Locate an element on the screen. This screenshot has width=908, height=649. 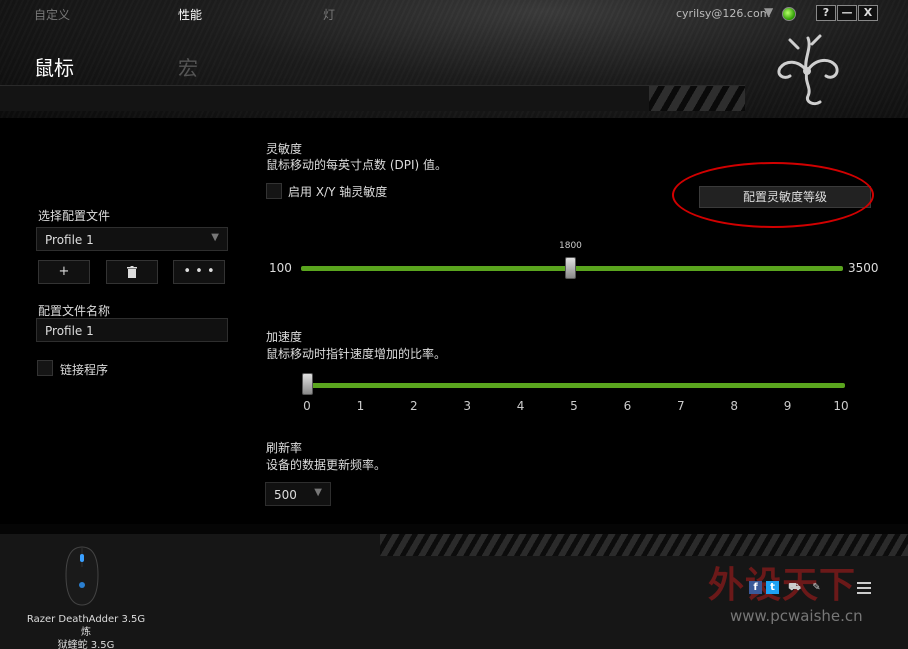
user-email: cyrilsy@126.com is located at coordinates (723, 13).